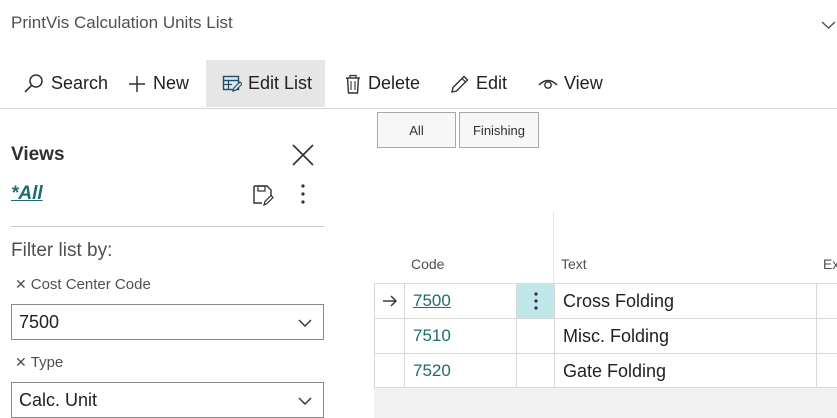  I want to click on view-button: View, so click(570, 83).